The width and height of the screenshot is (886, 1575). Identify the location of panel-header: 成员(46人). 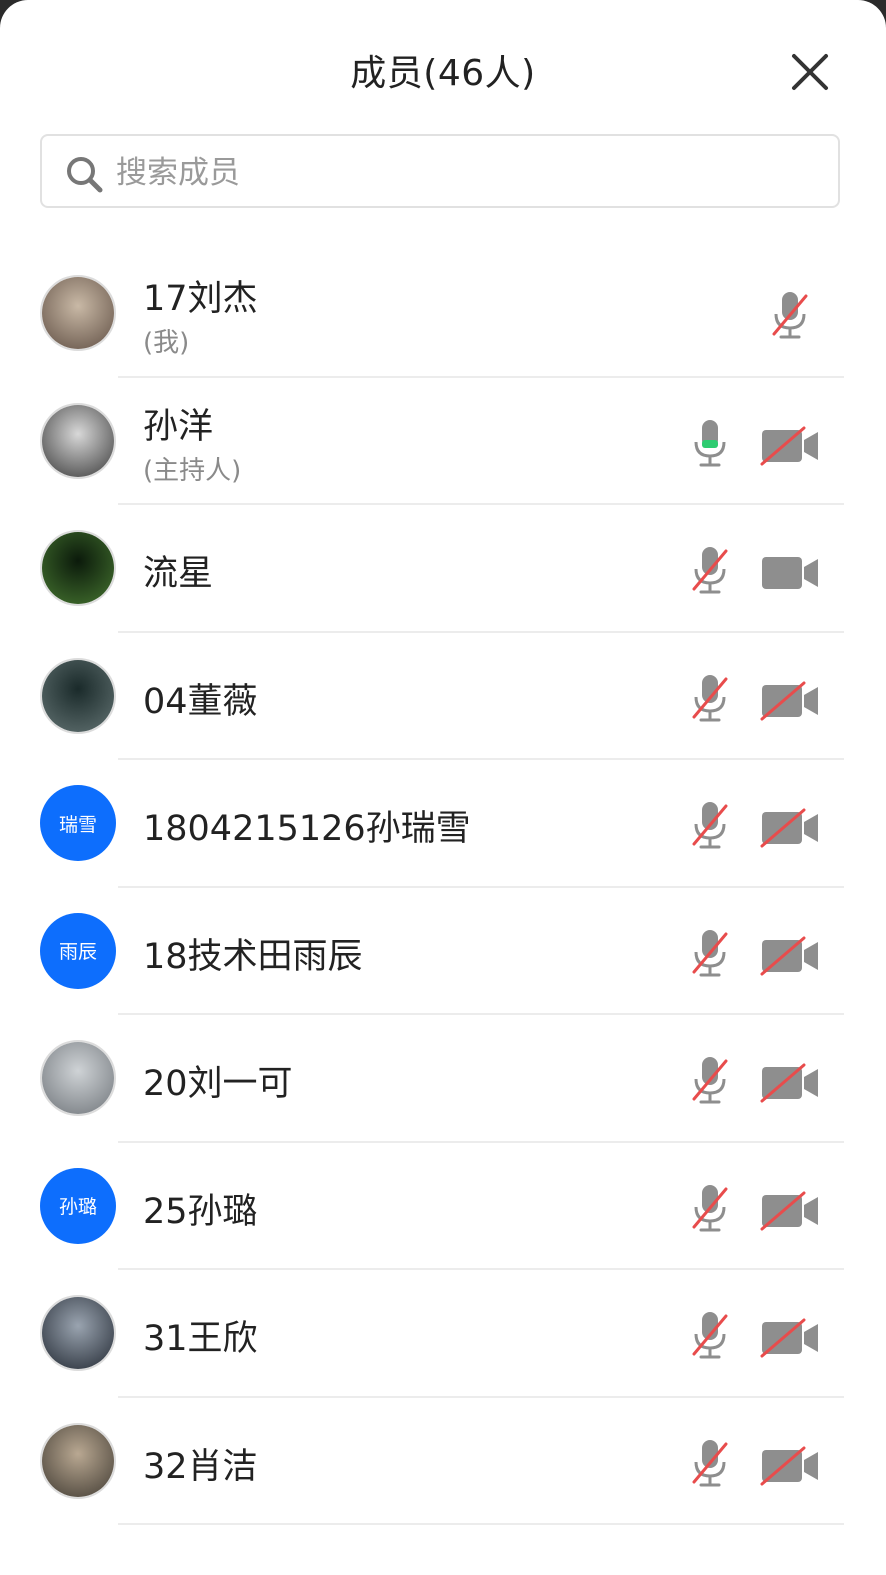
(443, 65).